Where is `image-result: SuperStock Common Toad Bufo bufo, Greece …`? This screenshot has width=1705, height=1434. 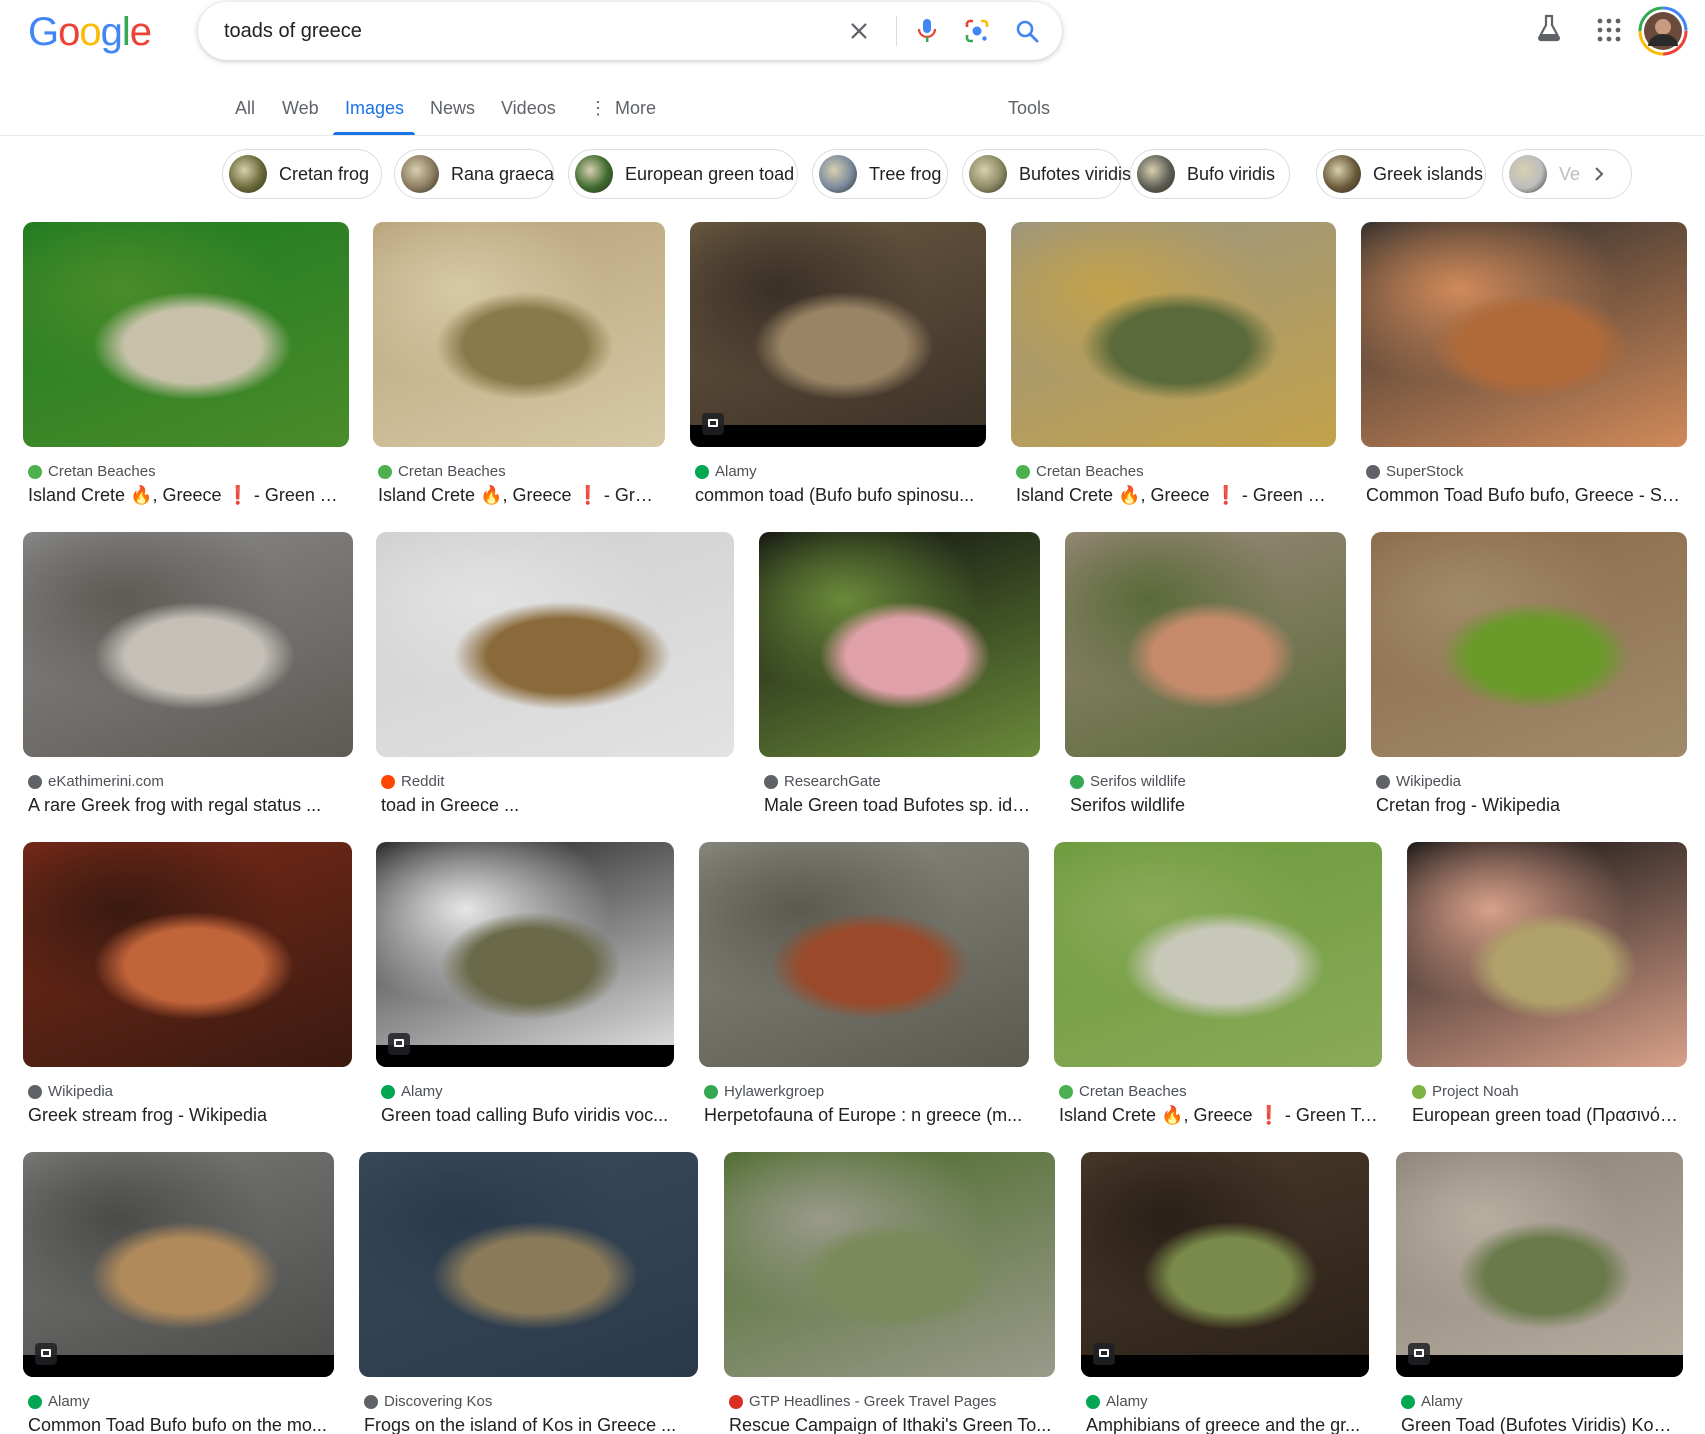
image-result: SuperStock Common Toad Bufo bufo, Greece … is located at coordinates (1524, 379).